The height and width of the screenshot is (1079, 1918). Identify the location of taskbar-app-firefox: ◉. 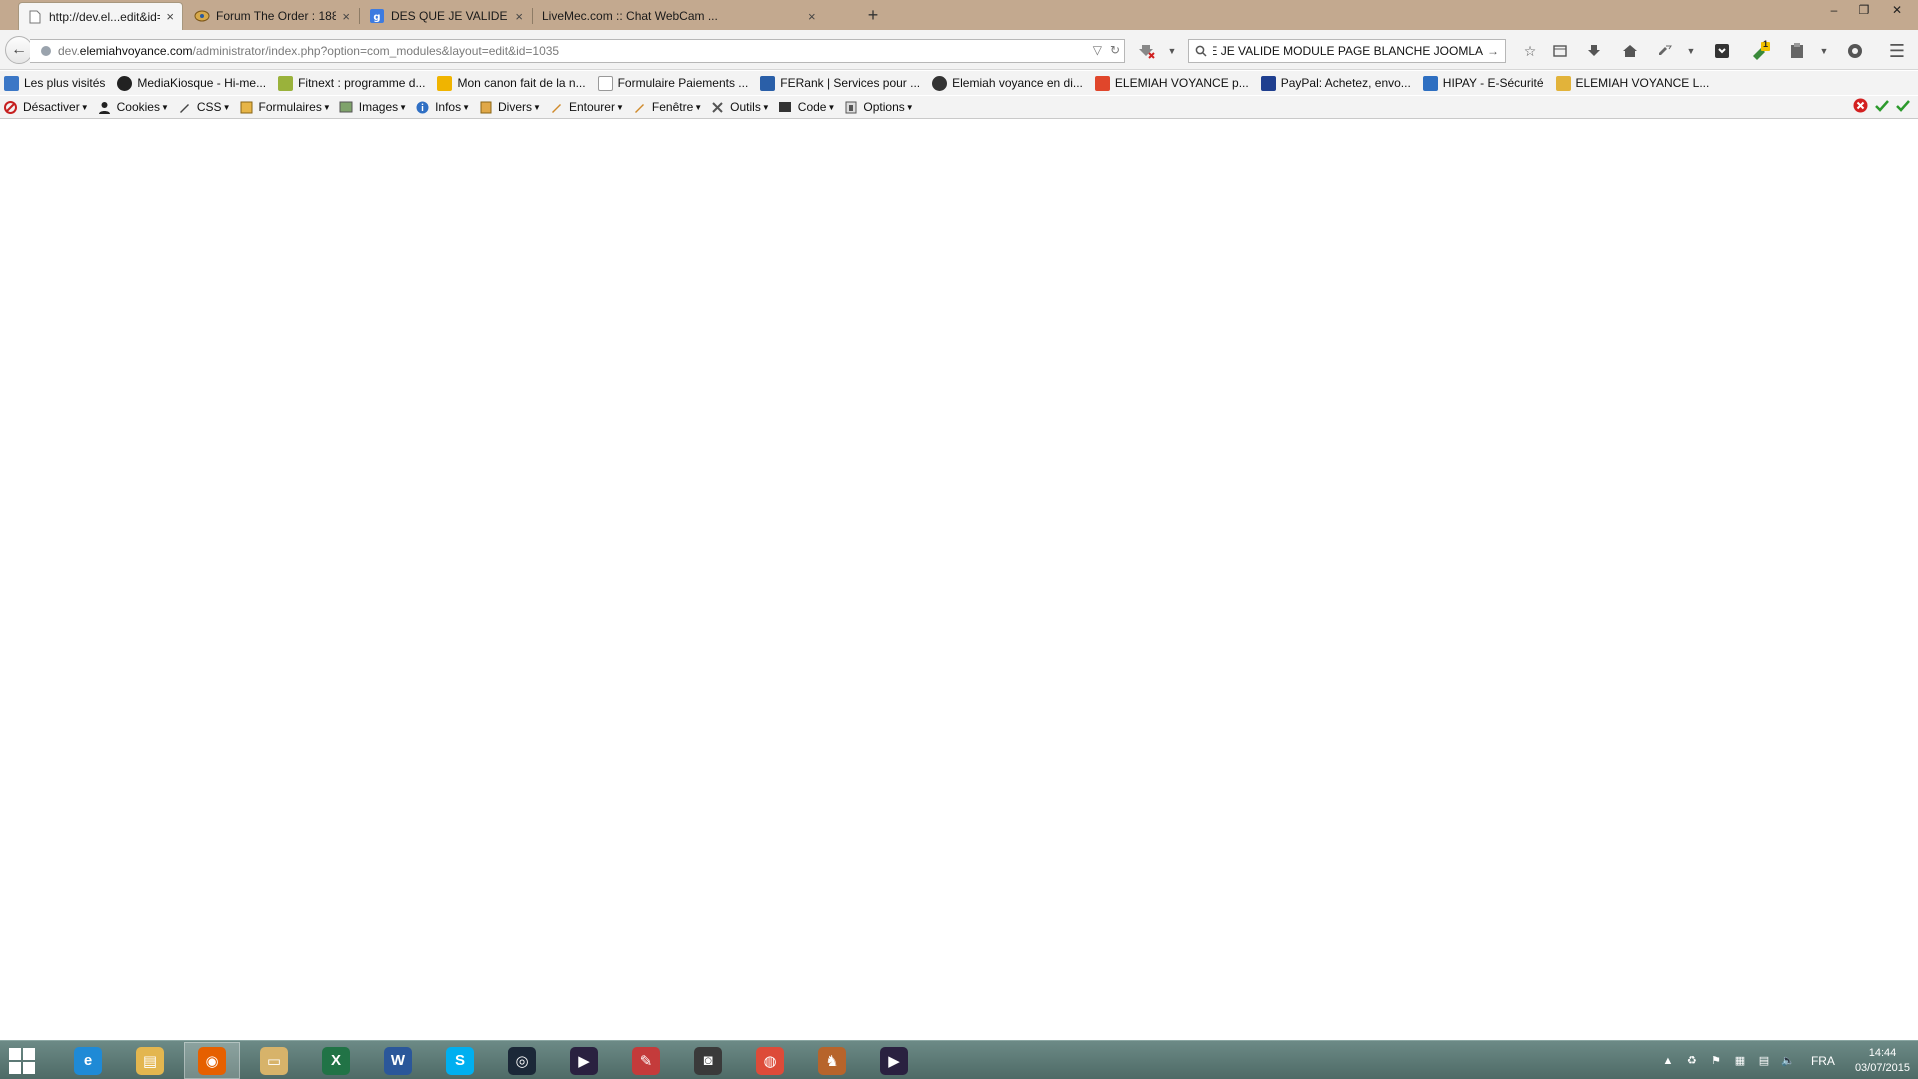
(212, 1060).